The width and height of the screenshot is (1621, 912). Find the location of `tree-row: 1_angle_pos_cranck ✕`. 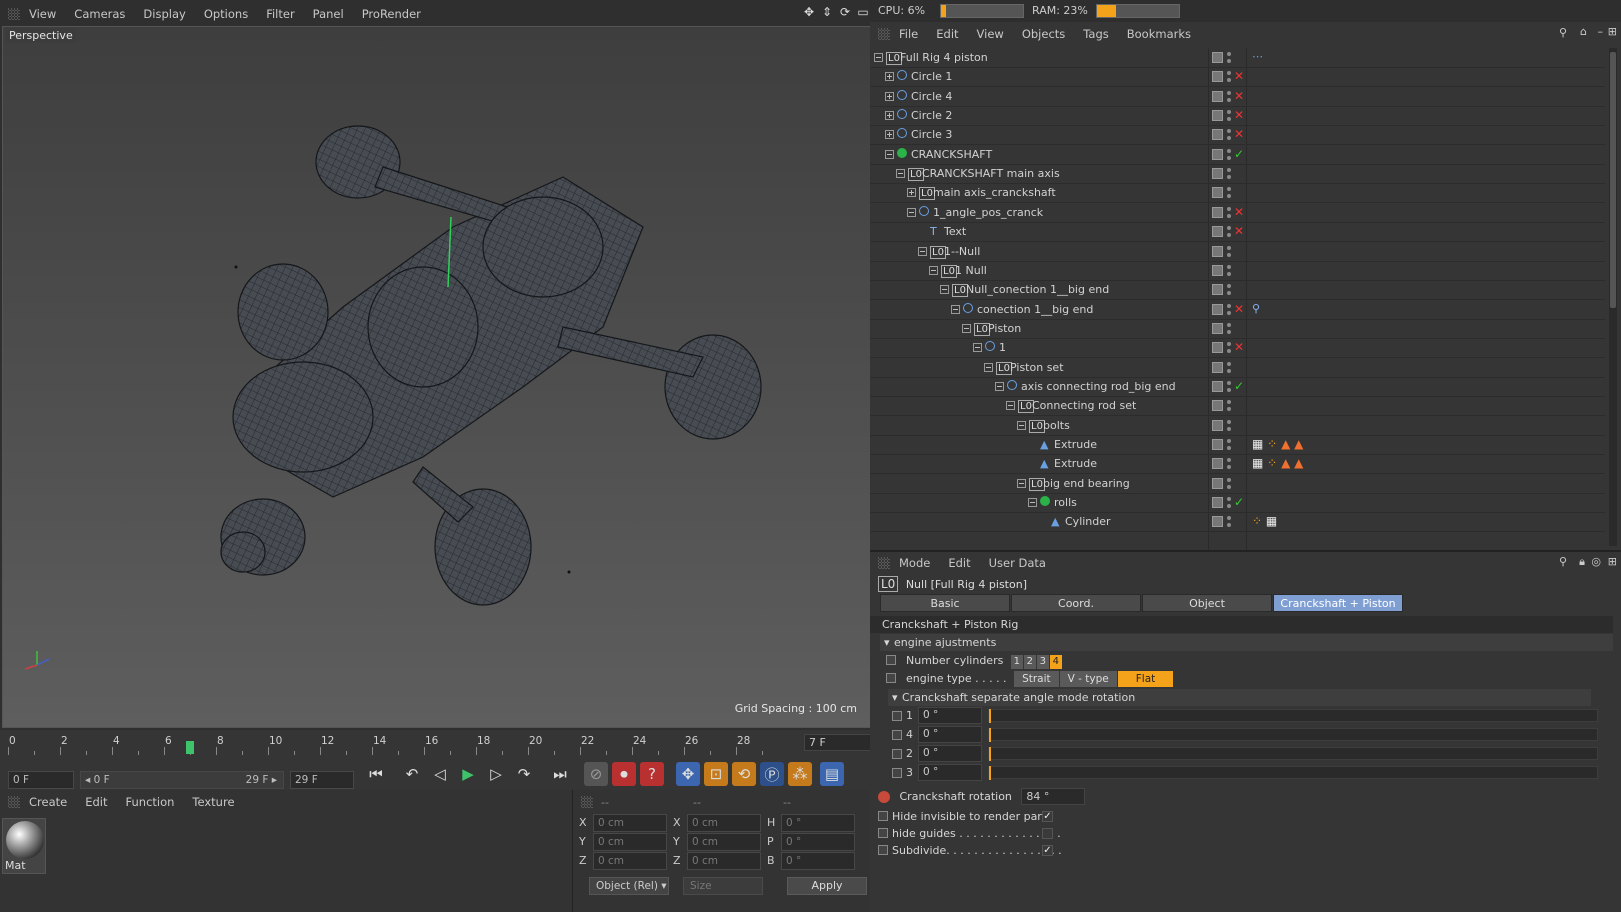

tree-row: 1_angle_pos_cranck ✕ is located at coordinates (1237, 213).